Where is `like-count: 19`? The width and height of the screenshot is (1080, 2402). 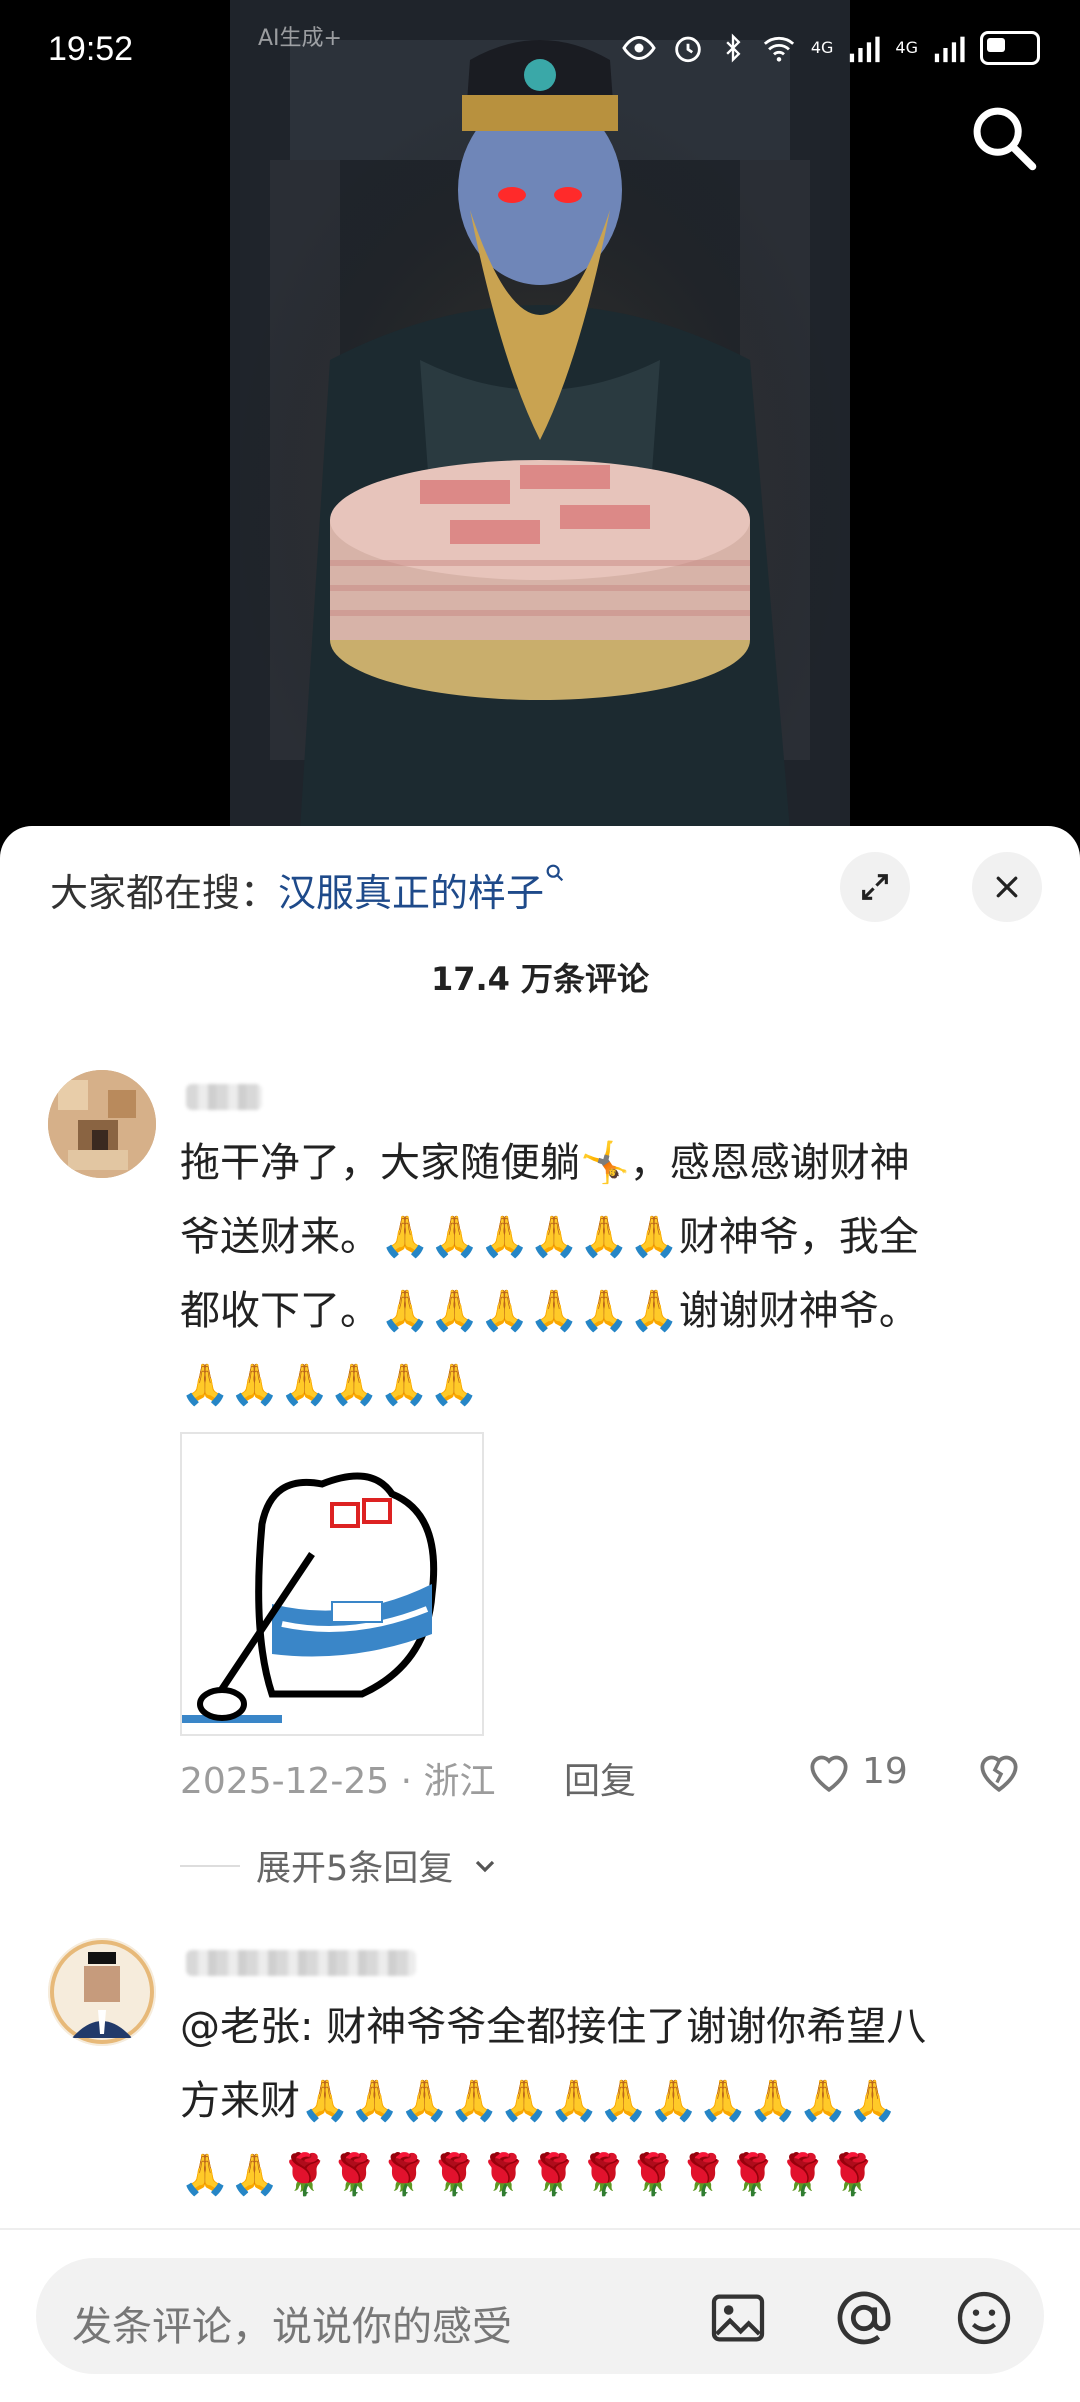
like-count: 19 is located at coordinates (885, 1771).